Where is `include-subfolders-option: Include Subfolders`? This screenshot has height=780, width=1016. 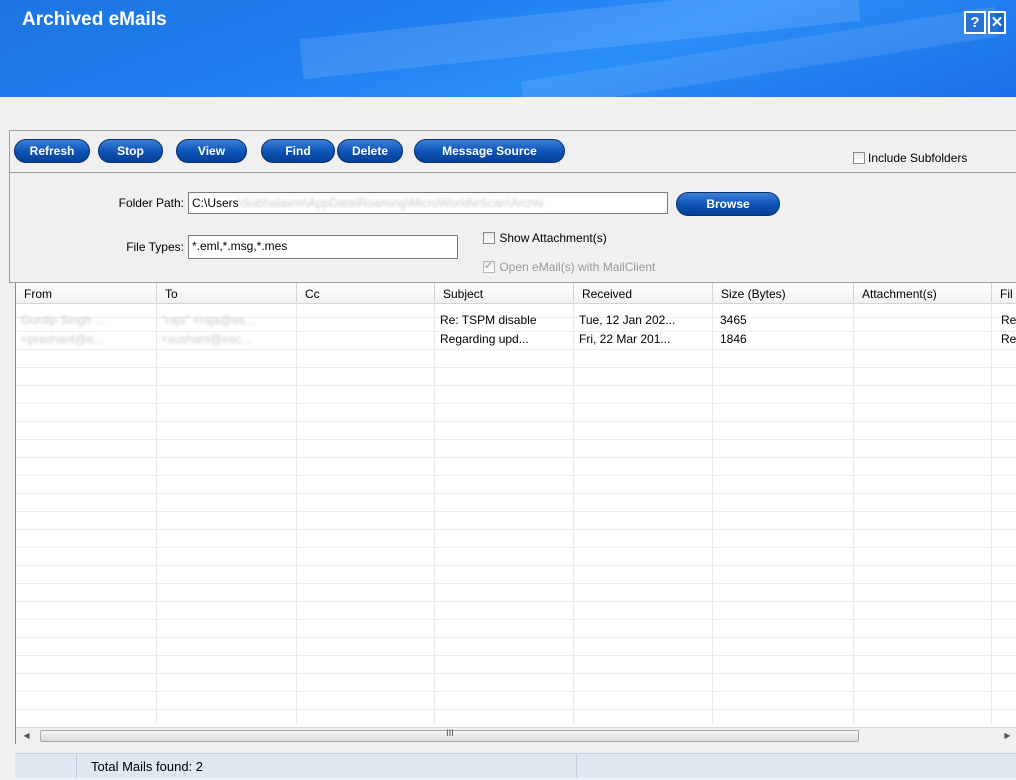 include-subfolders-option: Include Subfolders is located at coordinates (910, 157).